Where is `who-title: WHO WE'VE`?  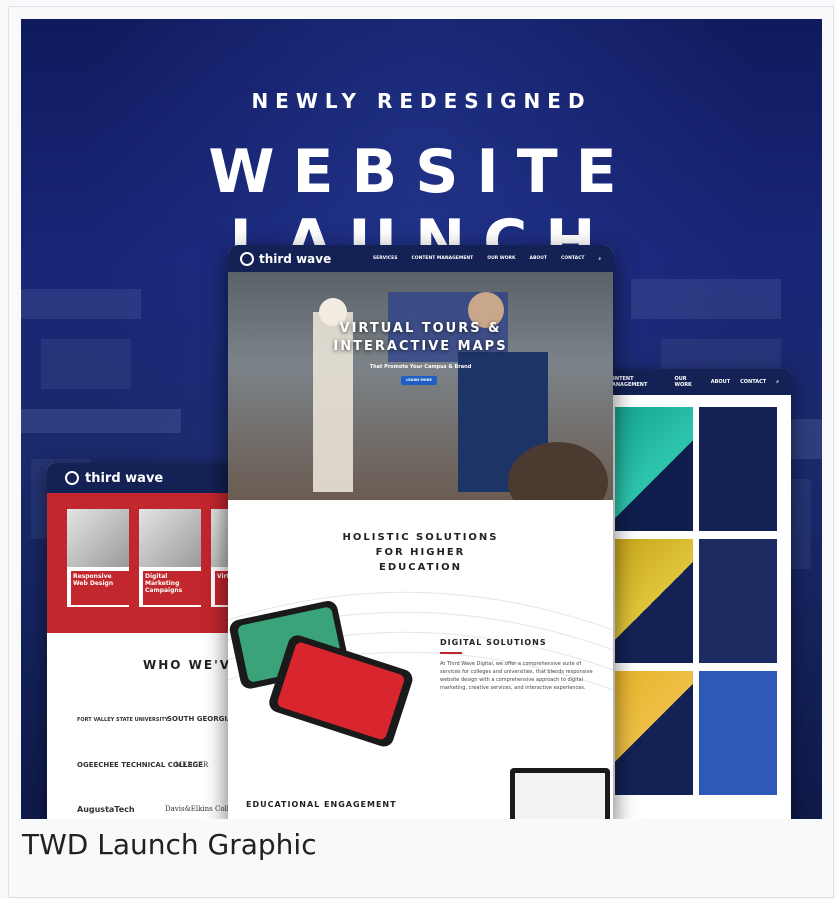
who-title: WHO WE'VE is located at coordinates (192, 665).